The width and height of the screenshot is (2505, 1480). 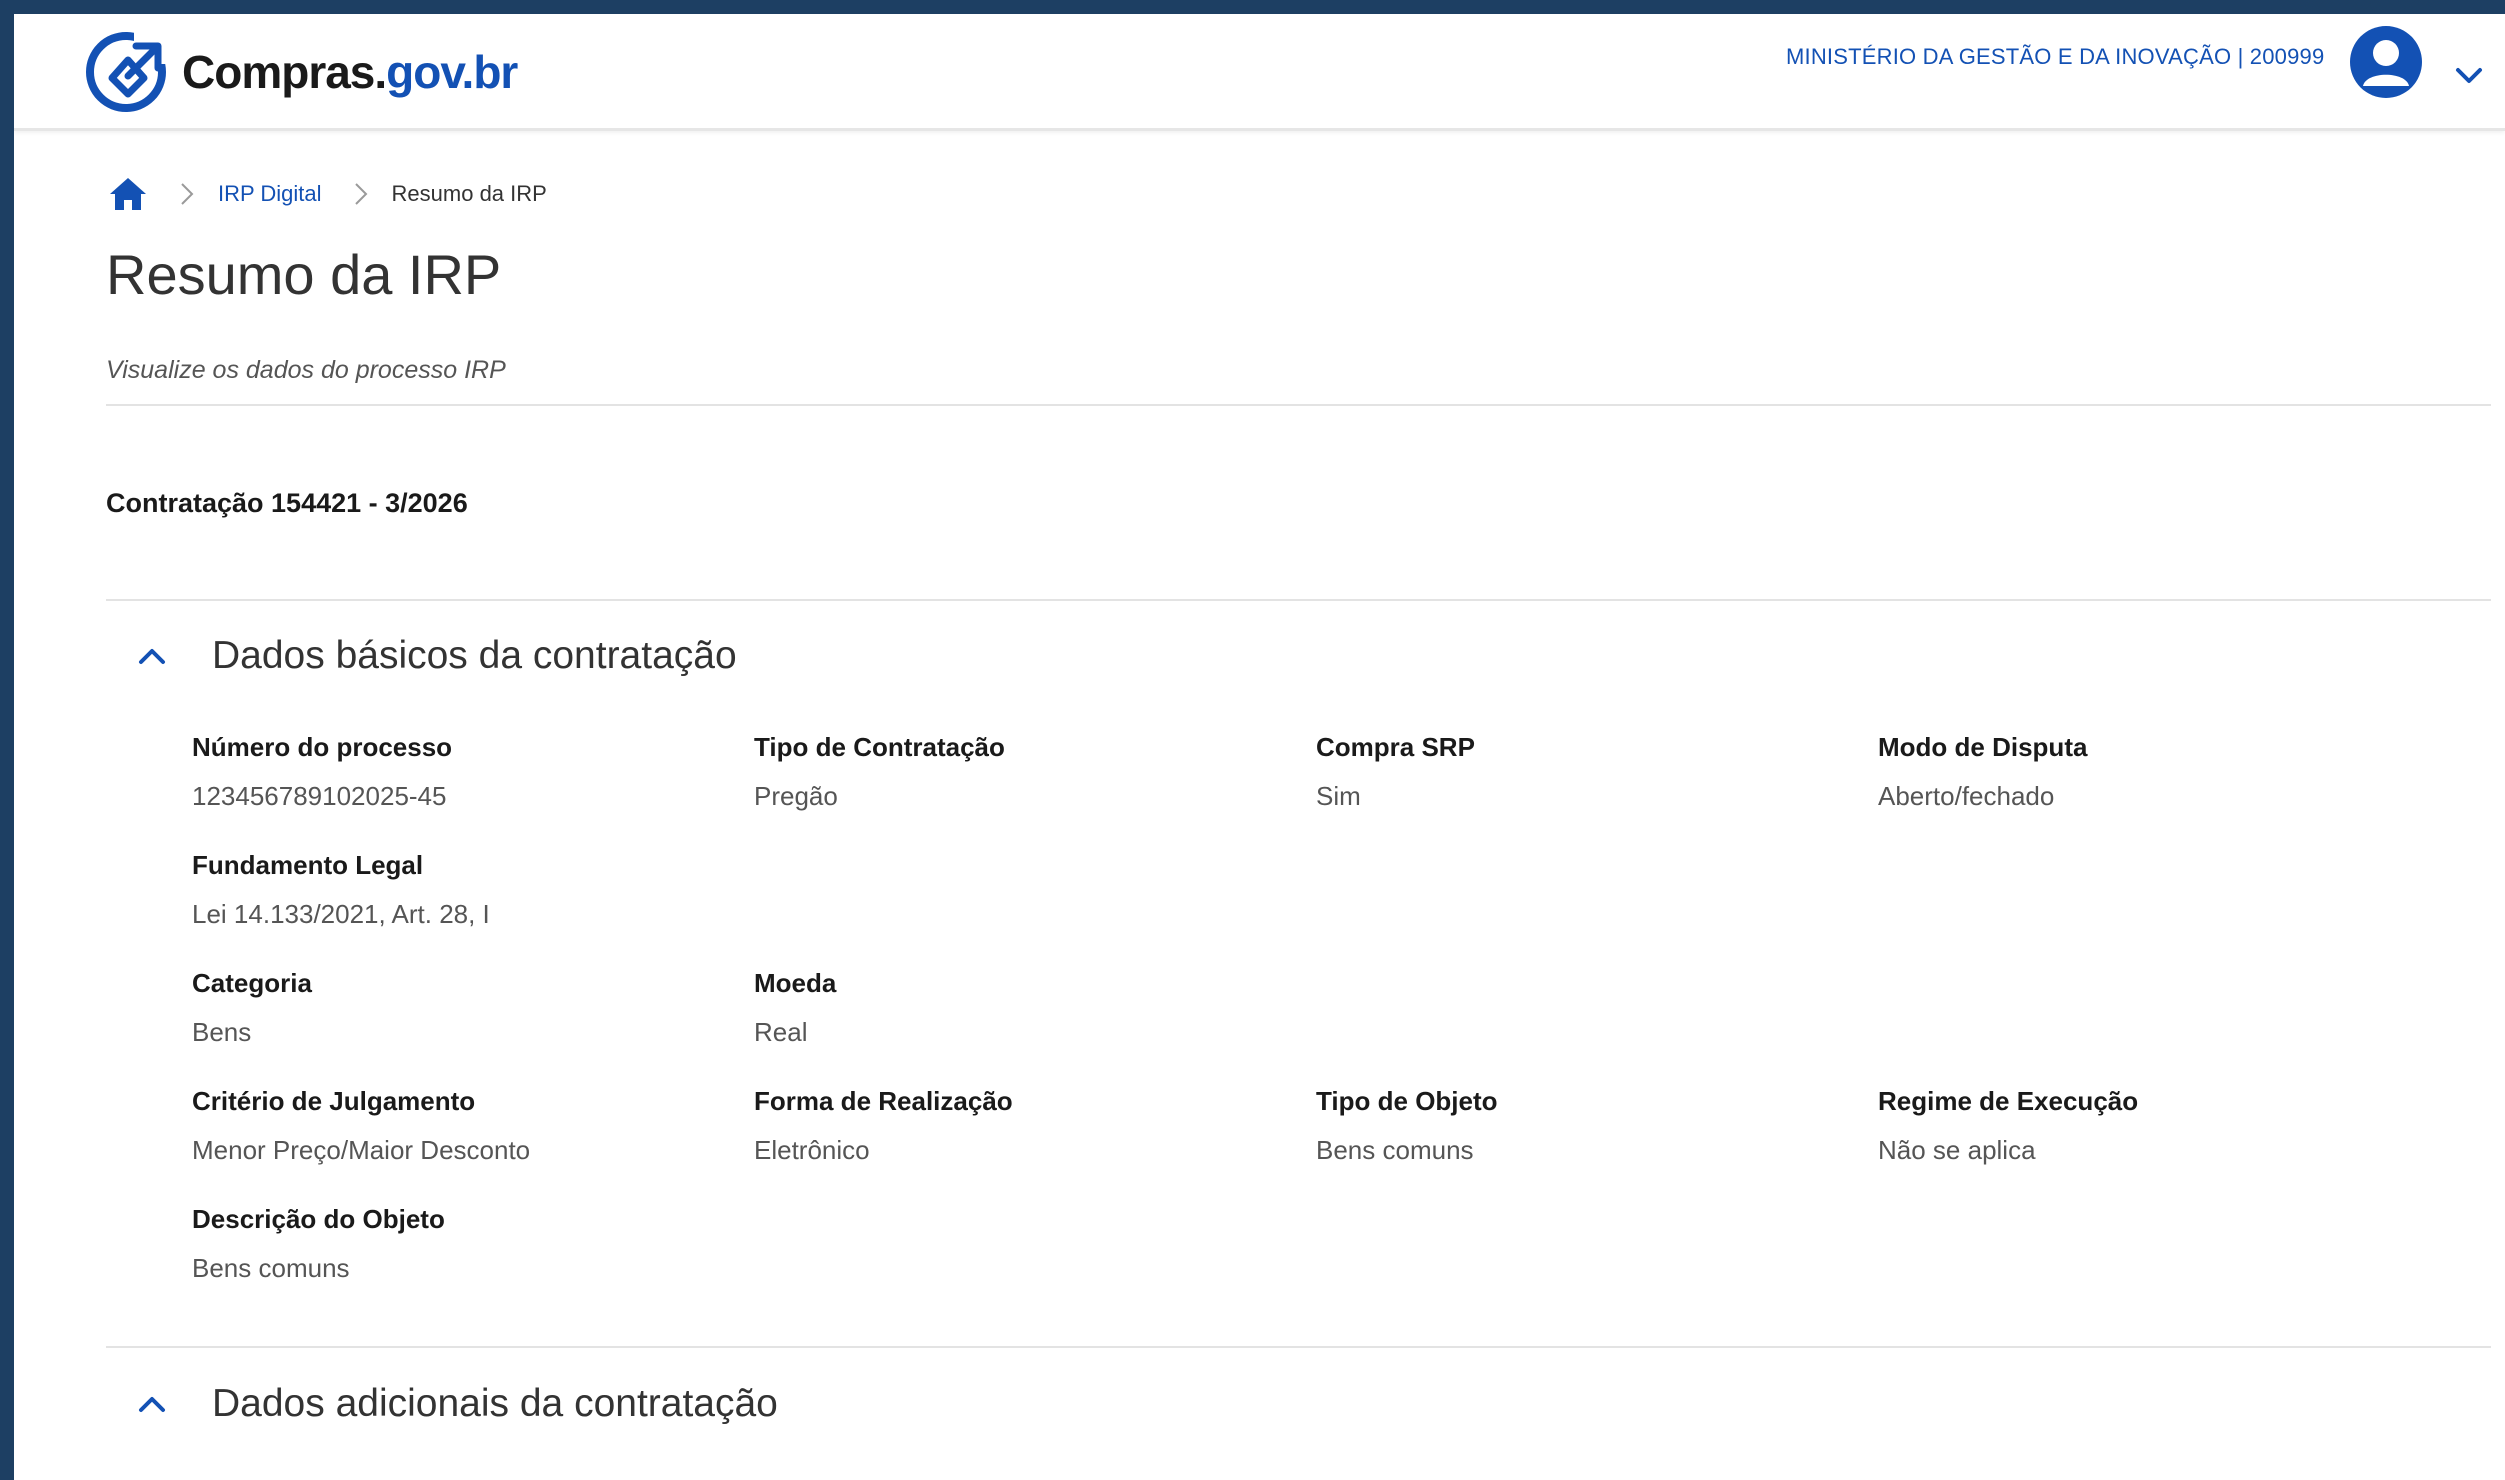 I want to click on field-label: Categoria, so click(x=252, y=983).